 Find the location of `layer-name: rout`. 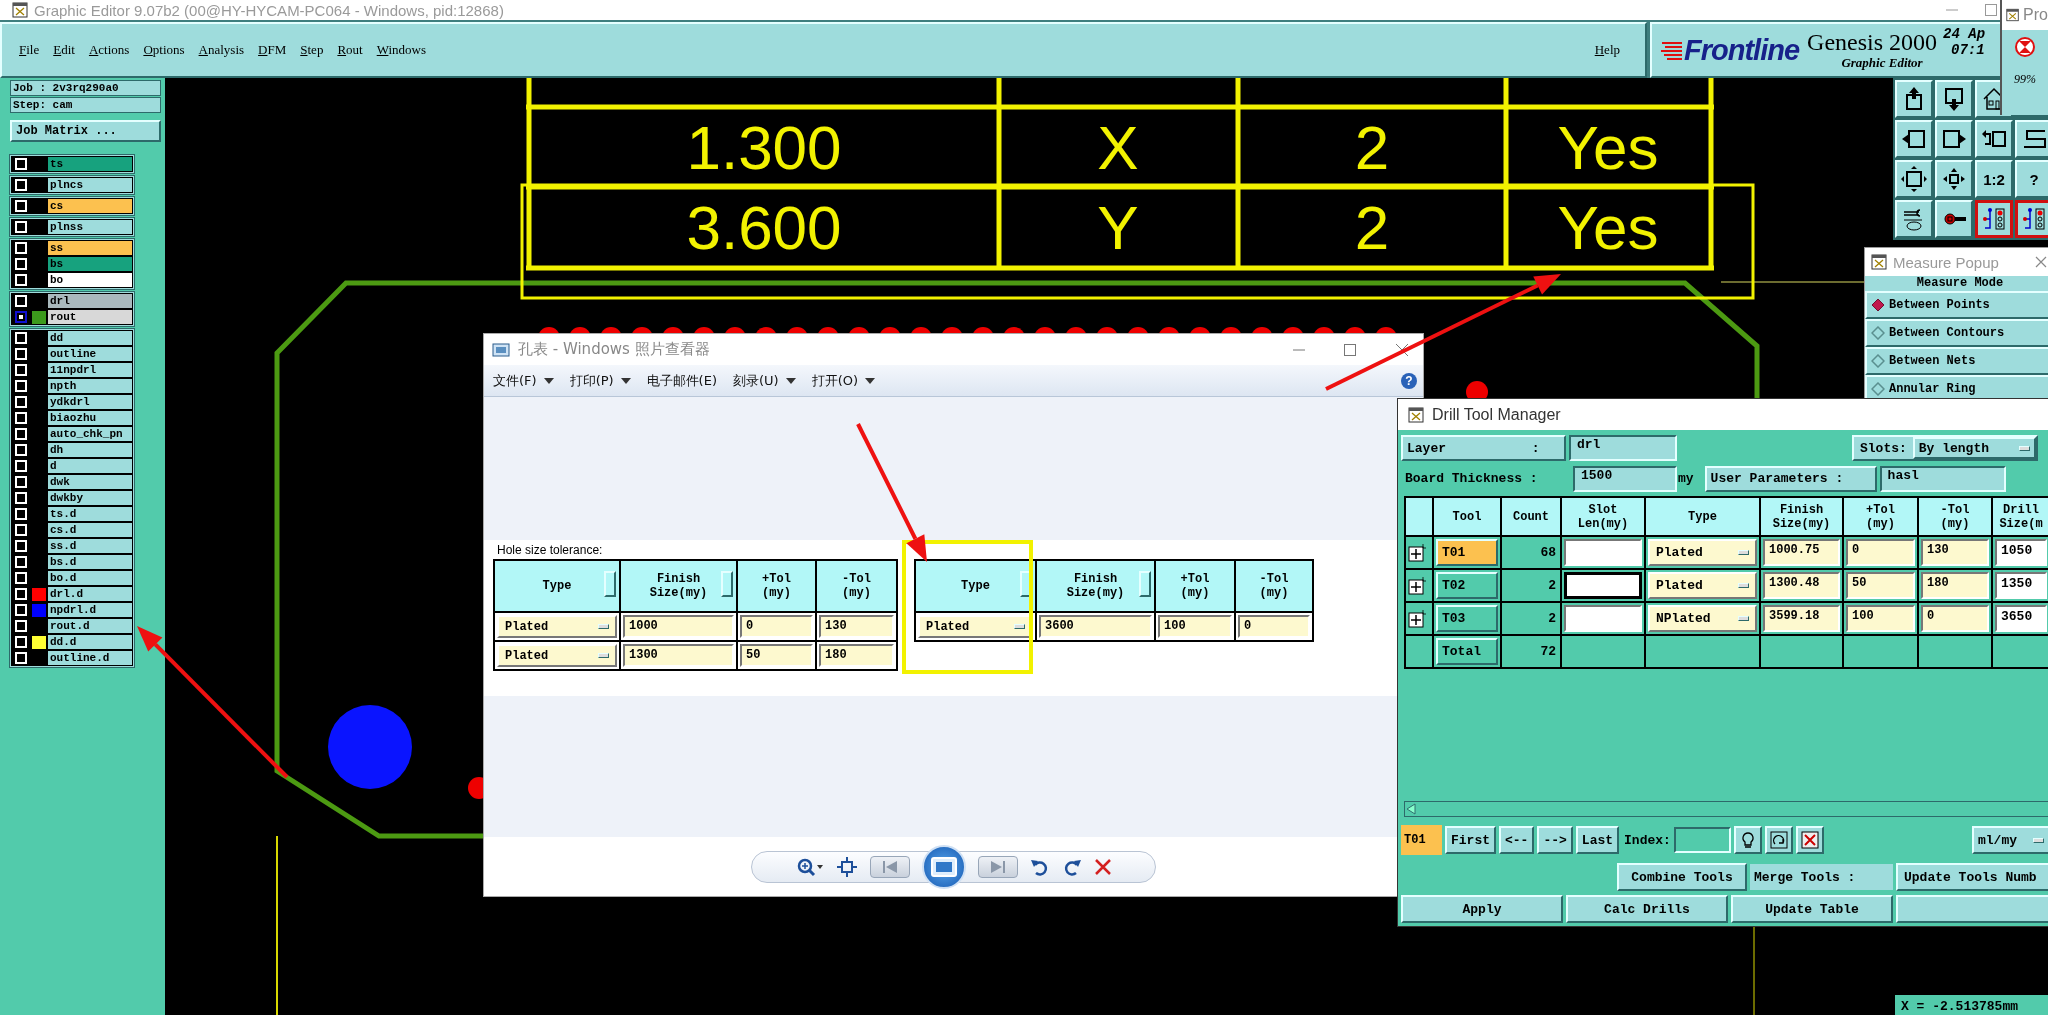

layer-name: rout is located at coordinates (90, 317).